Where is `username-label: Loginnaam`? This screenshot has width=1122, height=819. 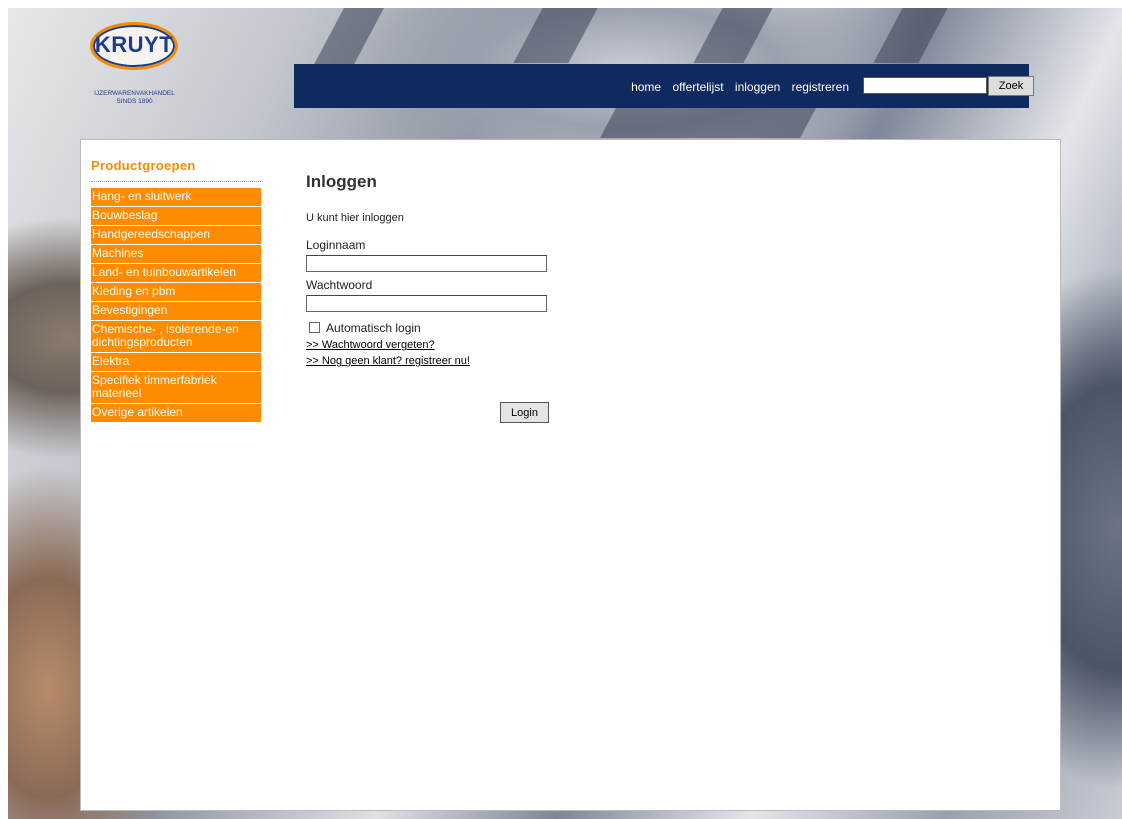 username-label: Loginnaam is located at coordinates (336, 245).